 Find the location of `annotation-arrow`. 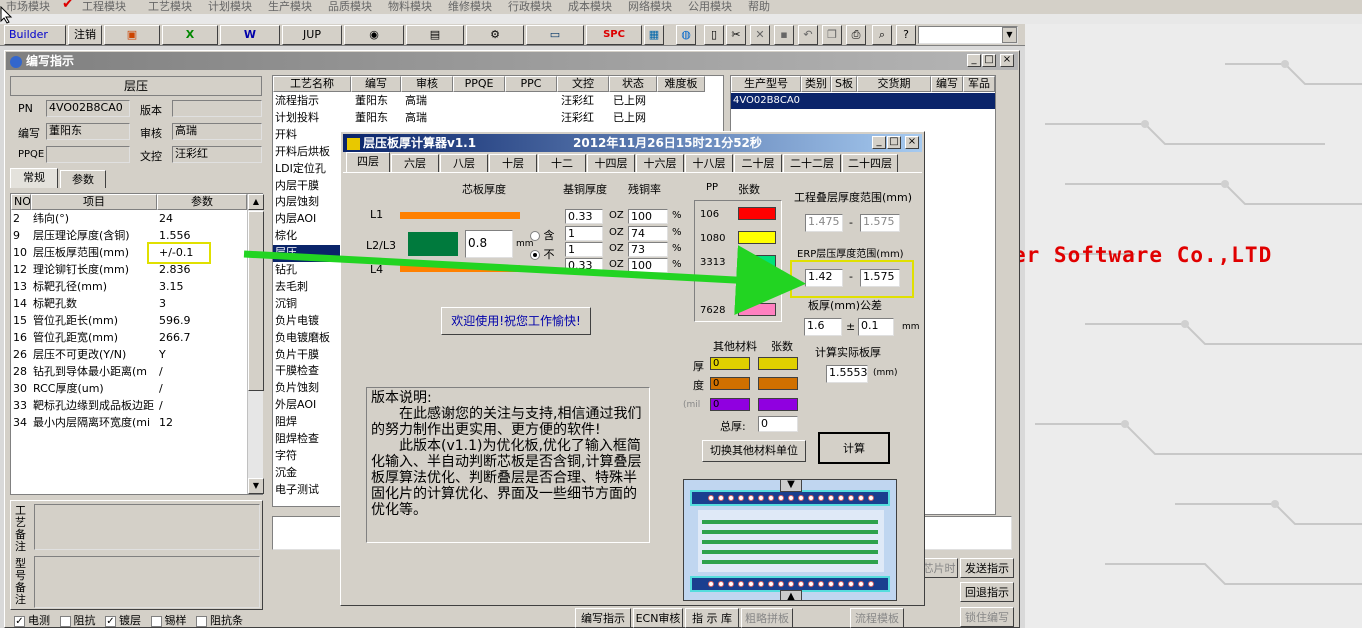

annotation-arrow is located at coordinates (524, 280).